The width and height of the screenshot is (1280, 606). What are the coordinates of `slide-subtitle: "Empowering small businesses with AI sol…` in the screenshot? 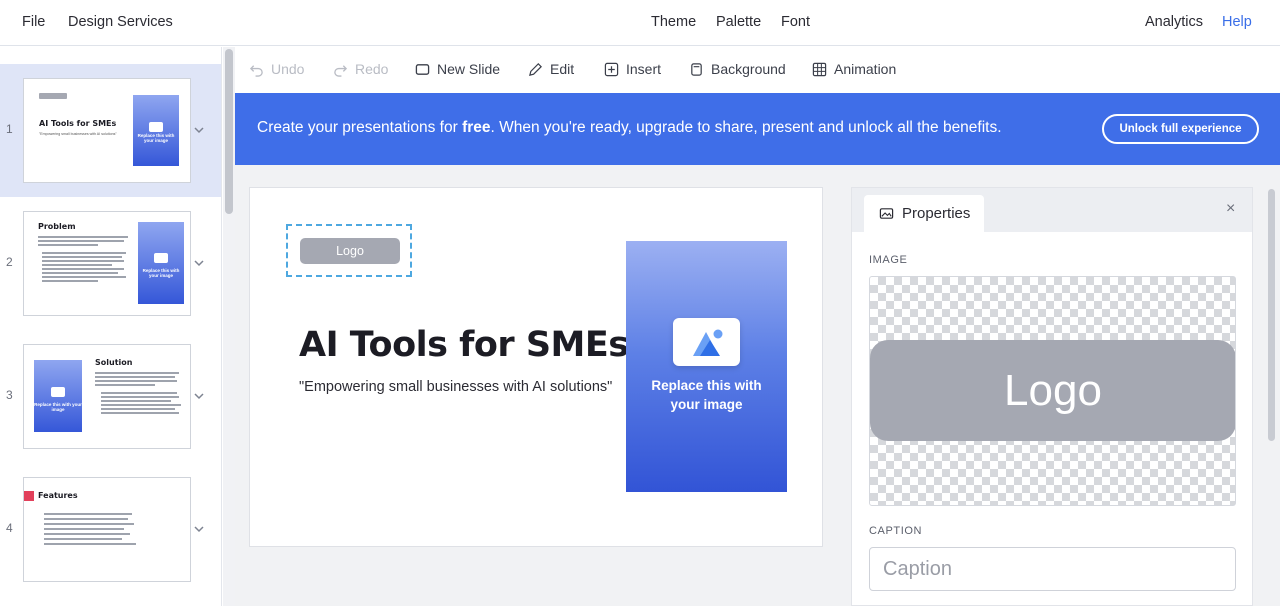 It's located at (455, 387).